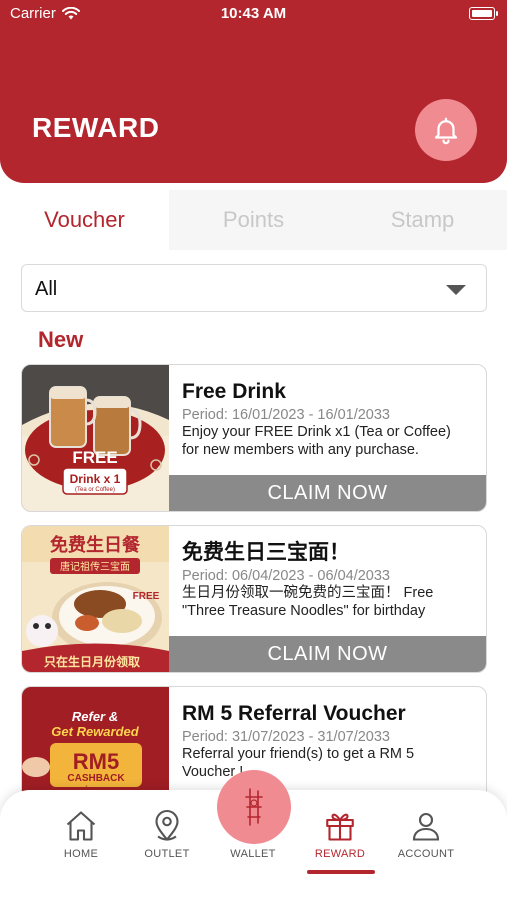 This screenshot has width=507, height=900. Describe the element at coordinates (84, 220) in the screenshot. I see `tab-voucher: Voucher` at that location.